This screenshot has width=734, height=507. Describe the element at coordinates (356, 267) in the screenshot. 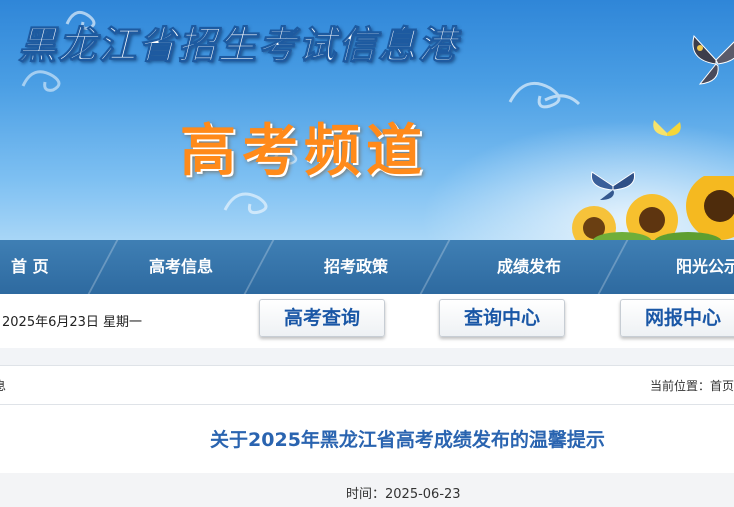

I see `nav-item-admission-policy: 招考政策` at that location.